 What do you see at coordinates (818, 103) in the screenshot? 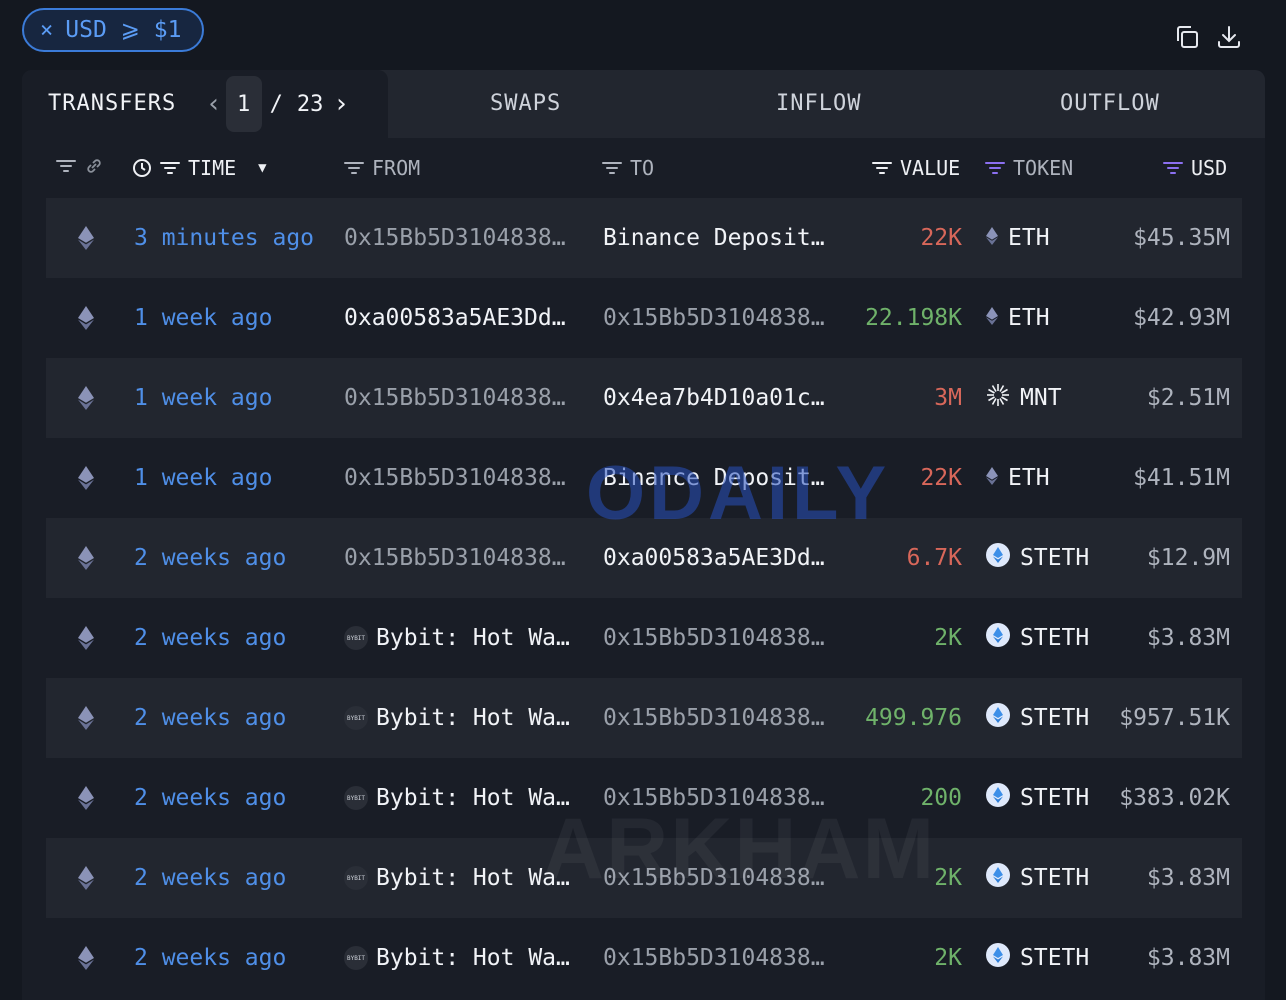
I see `tab-inflow: INFLOW` at bounding box center [818, 103].